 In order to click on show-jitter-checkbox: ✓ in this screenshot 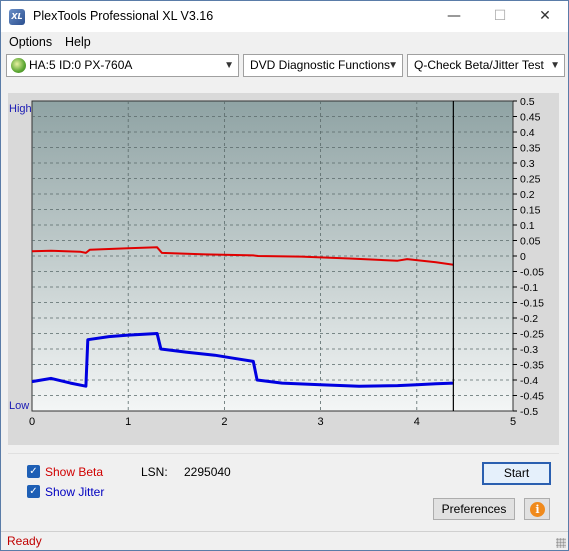, I will do `click(33, 491)`.